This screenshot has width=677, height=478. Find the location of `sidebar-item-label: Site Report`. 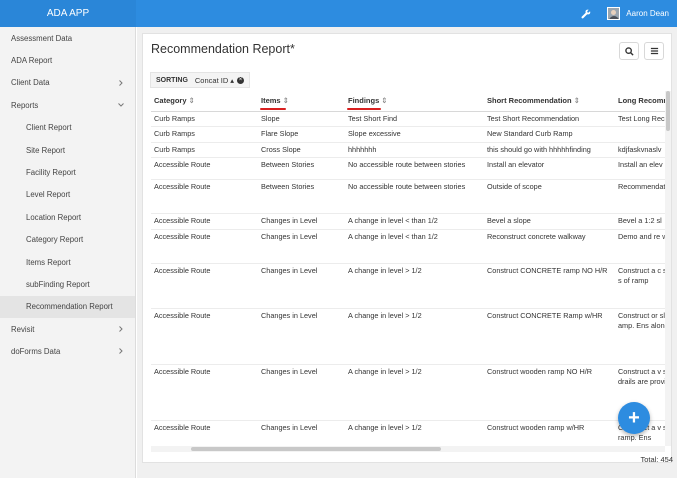

sidebar-item-label: Site Report is located at coordinates (46, 150).